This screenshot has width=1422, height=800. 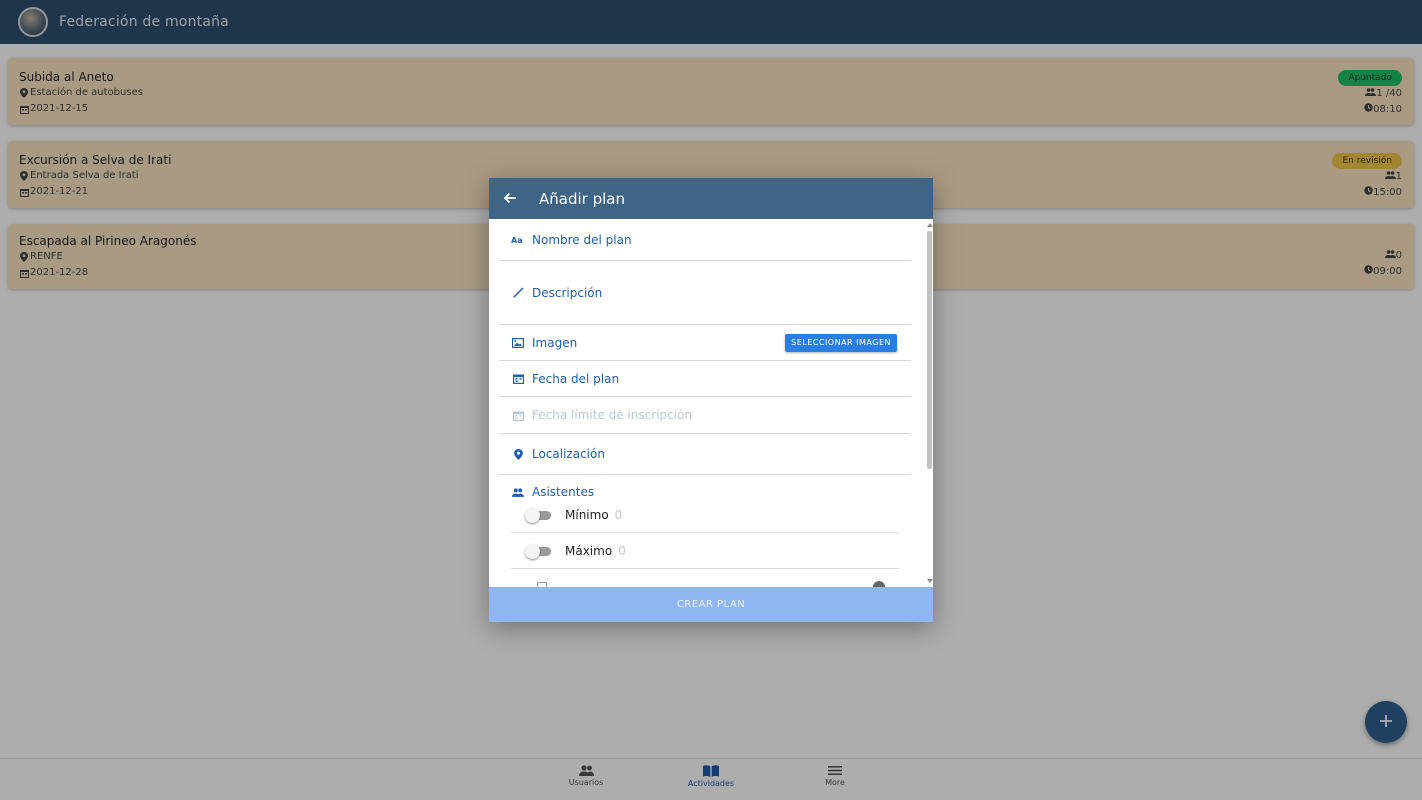 I want to click on maximum-value: 0, so click(x=622, y=551).